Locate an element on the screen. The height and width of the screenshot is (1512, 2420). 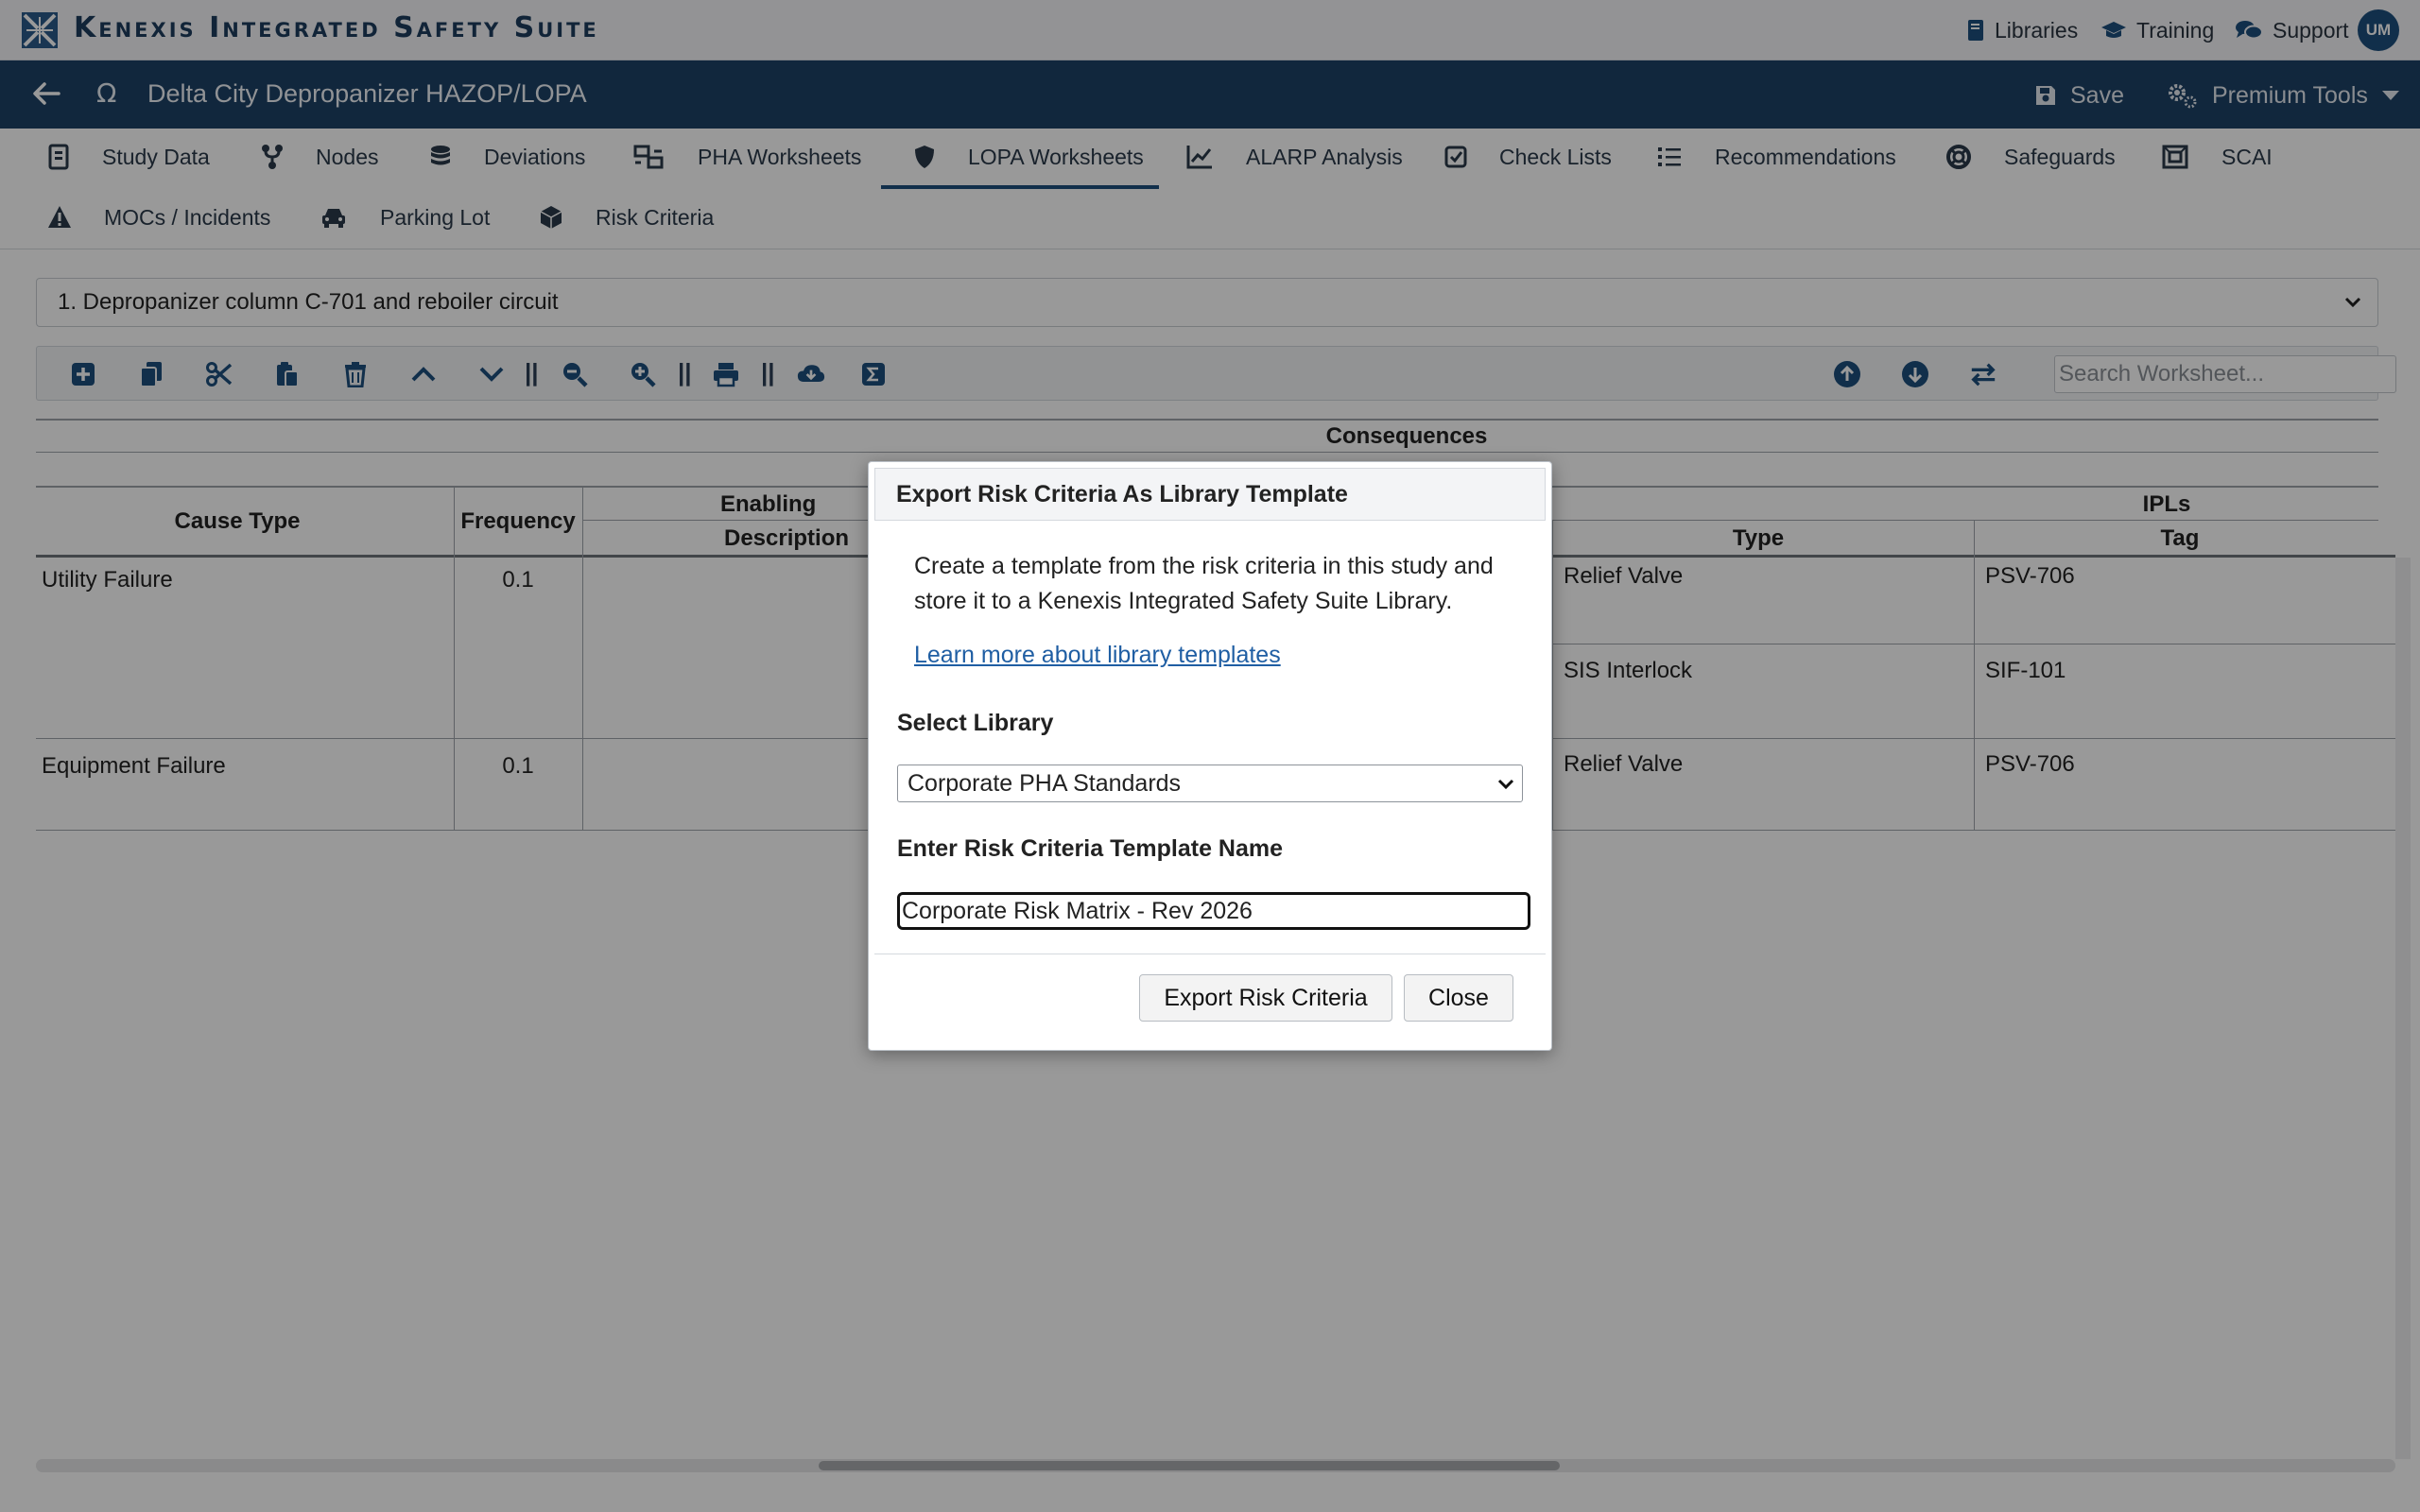
chevron-down-icon is located at coordinates (1505, 784).